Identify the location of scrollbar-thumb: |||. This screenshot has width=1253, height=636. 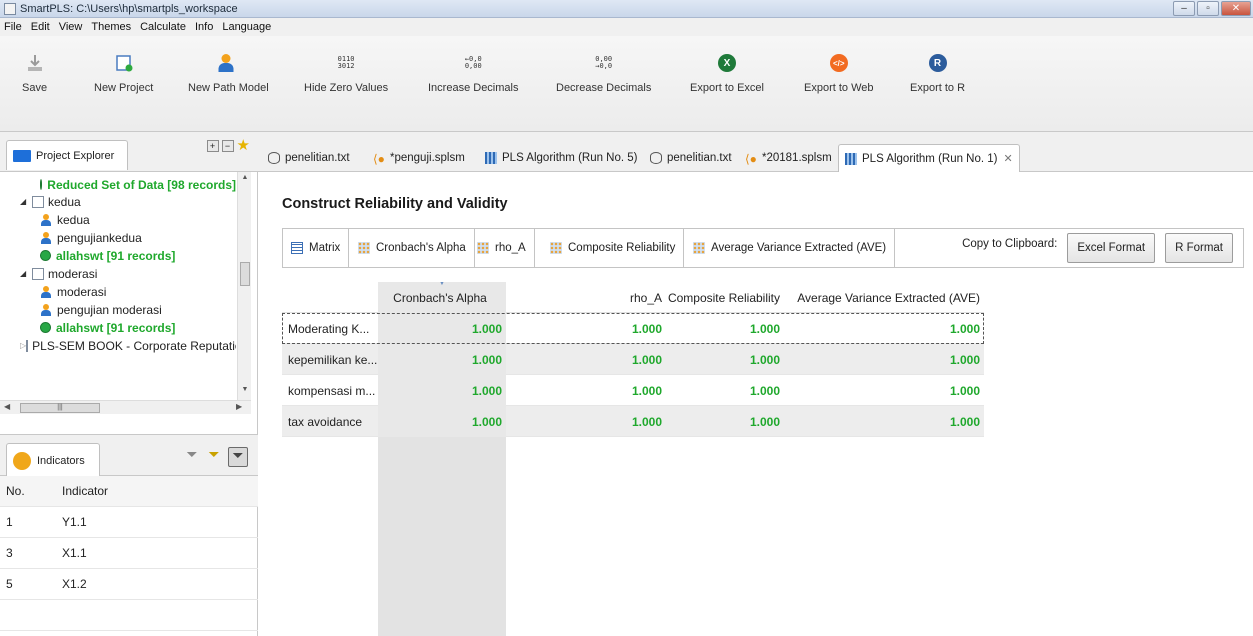
(60, 408).